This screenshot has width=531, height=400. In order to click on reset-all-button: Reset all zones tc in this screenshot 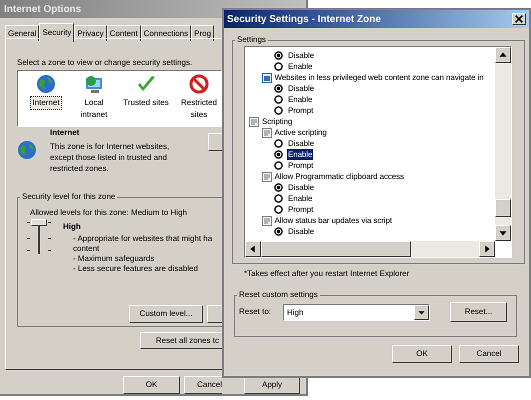, I will do `click(181, 340)`.